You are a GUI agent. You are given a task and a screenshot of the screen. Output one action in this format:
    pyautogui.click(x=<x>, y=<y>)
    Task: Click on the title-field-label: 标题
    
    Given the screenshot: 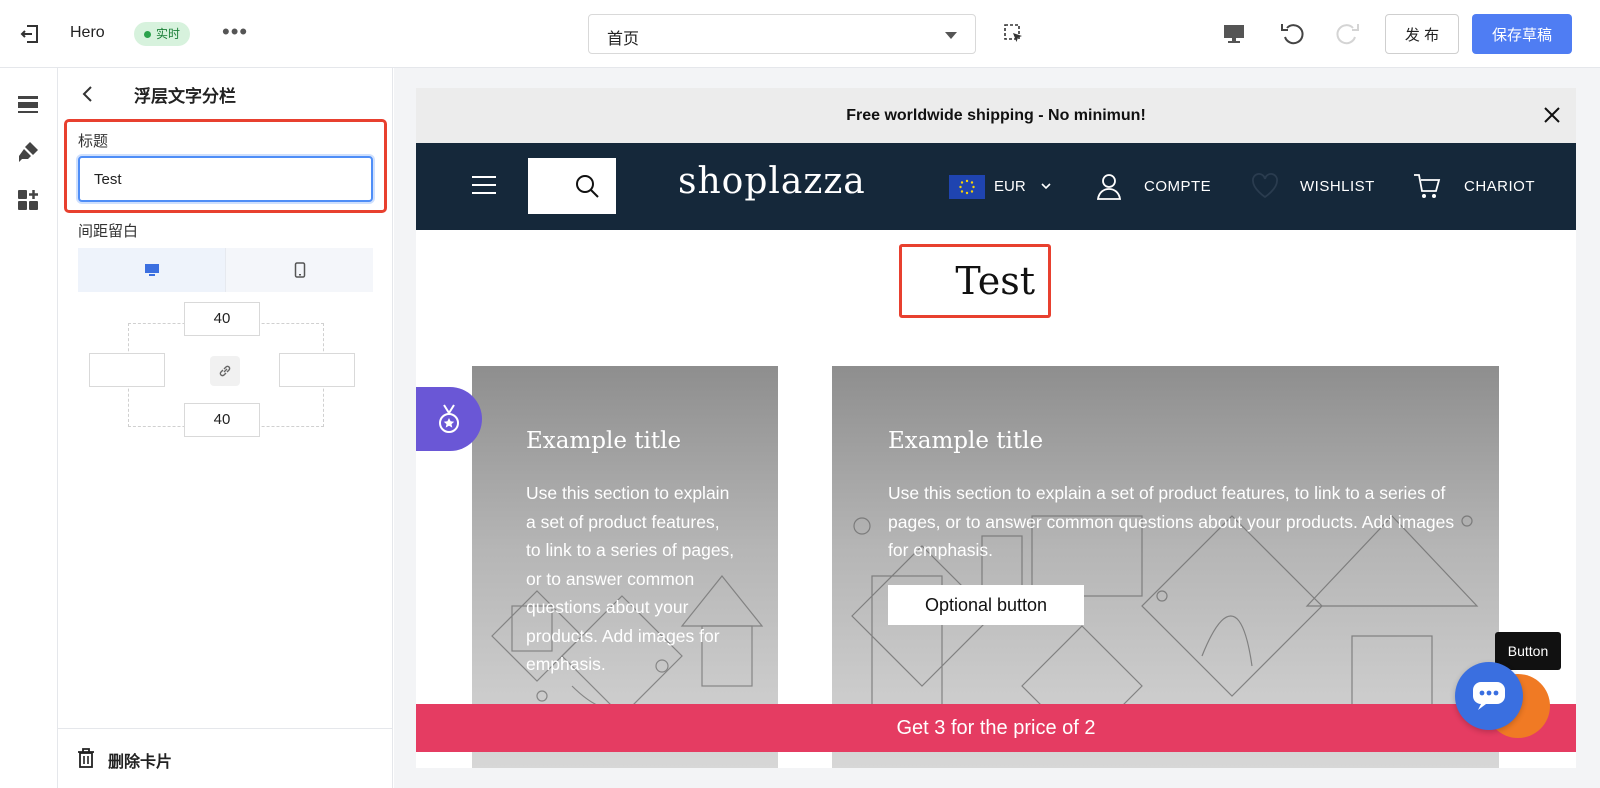 What is the action you would take?
    pyautogui.click(x=93, y=141)
    